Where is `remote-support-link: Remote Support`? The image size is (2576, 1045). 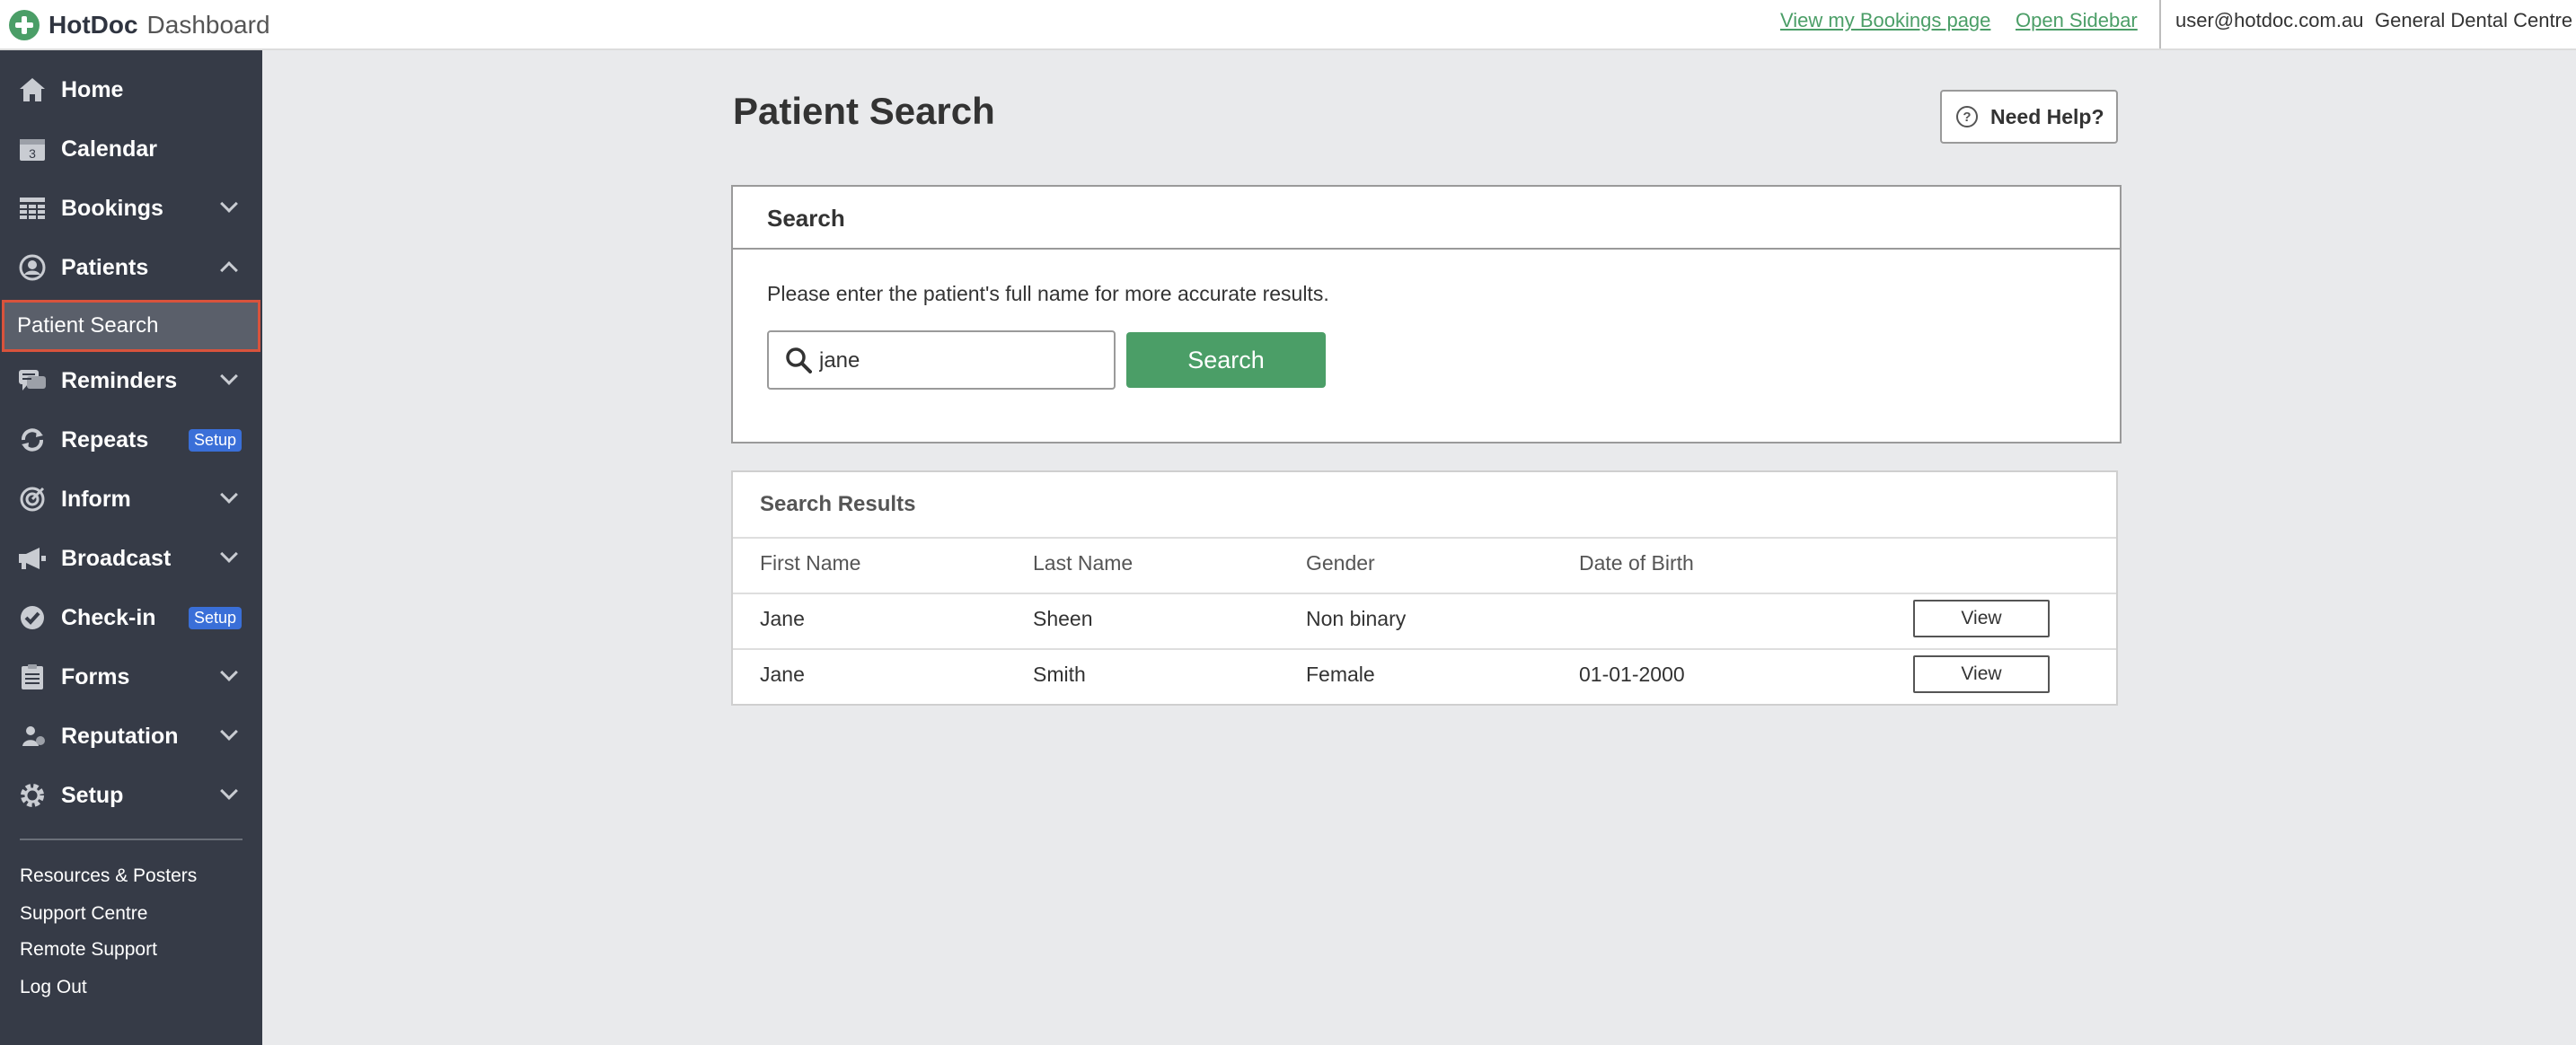 remote-support-link: Remote Support is located at coordinates (88, 950).